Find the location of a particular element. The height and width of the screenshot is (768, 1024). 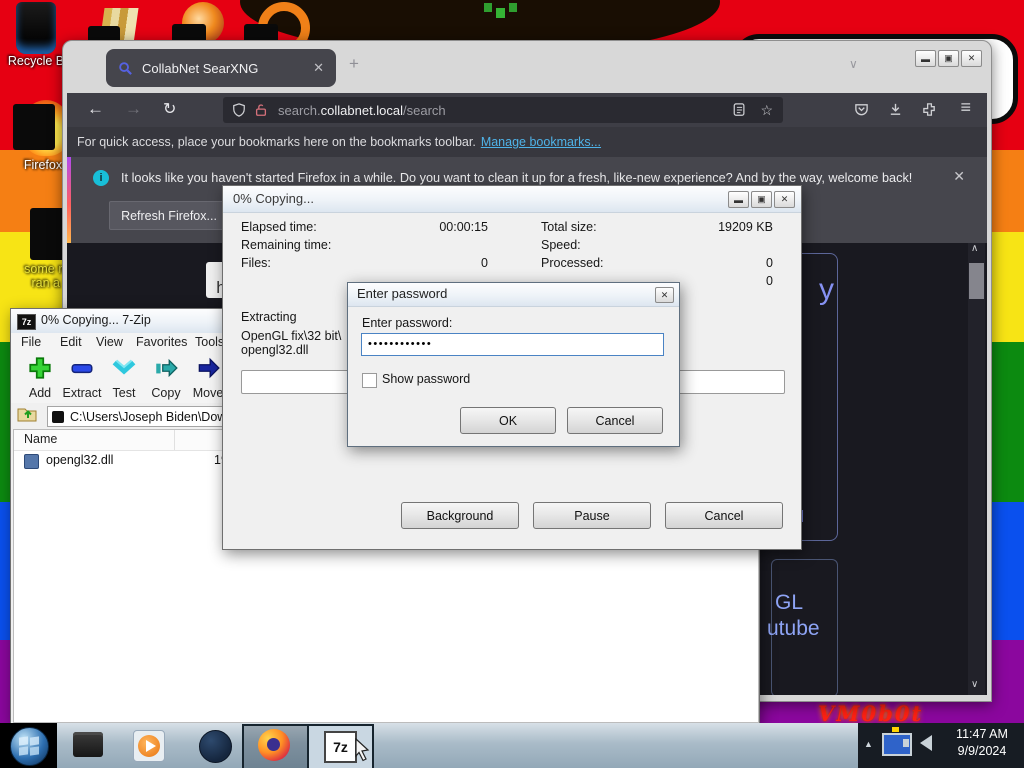

dialog-minimize-button: ▬ is located at coordinates (738, 199).